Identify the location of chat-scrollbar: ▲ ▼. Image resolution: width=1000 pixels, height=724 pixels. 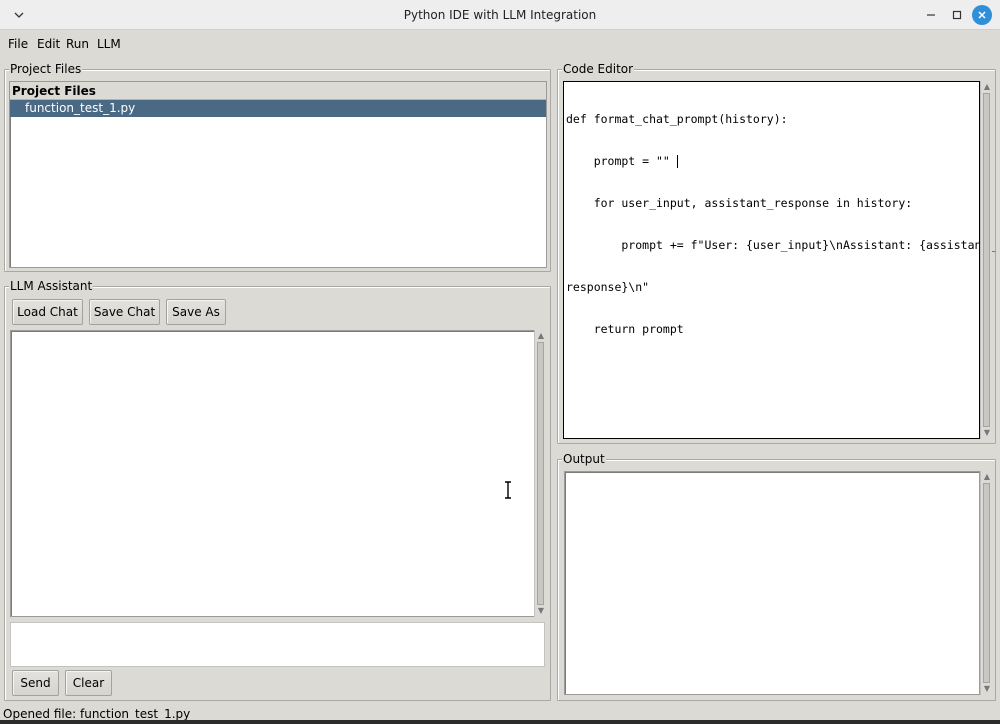
(540, 473).